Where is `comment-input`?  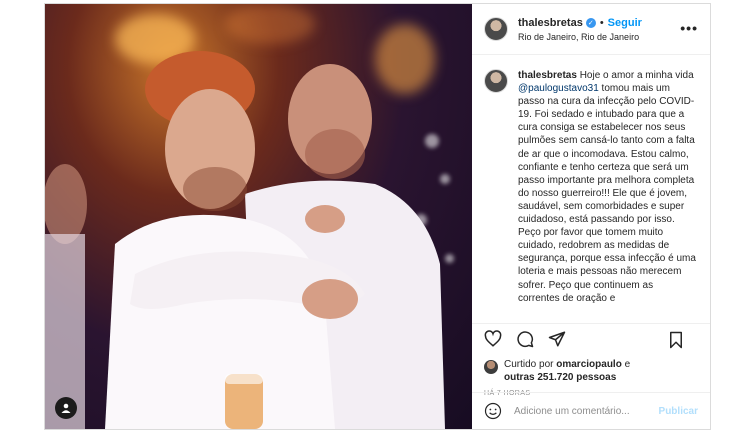
comment-input is located at coordinates (585, 411).